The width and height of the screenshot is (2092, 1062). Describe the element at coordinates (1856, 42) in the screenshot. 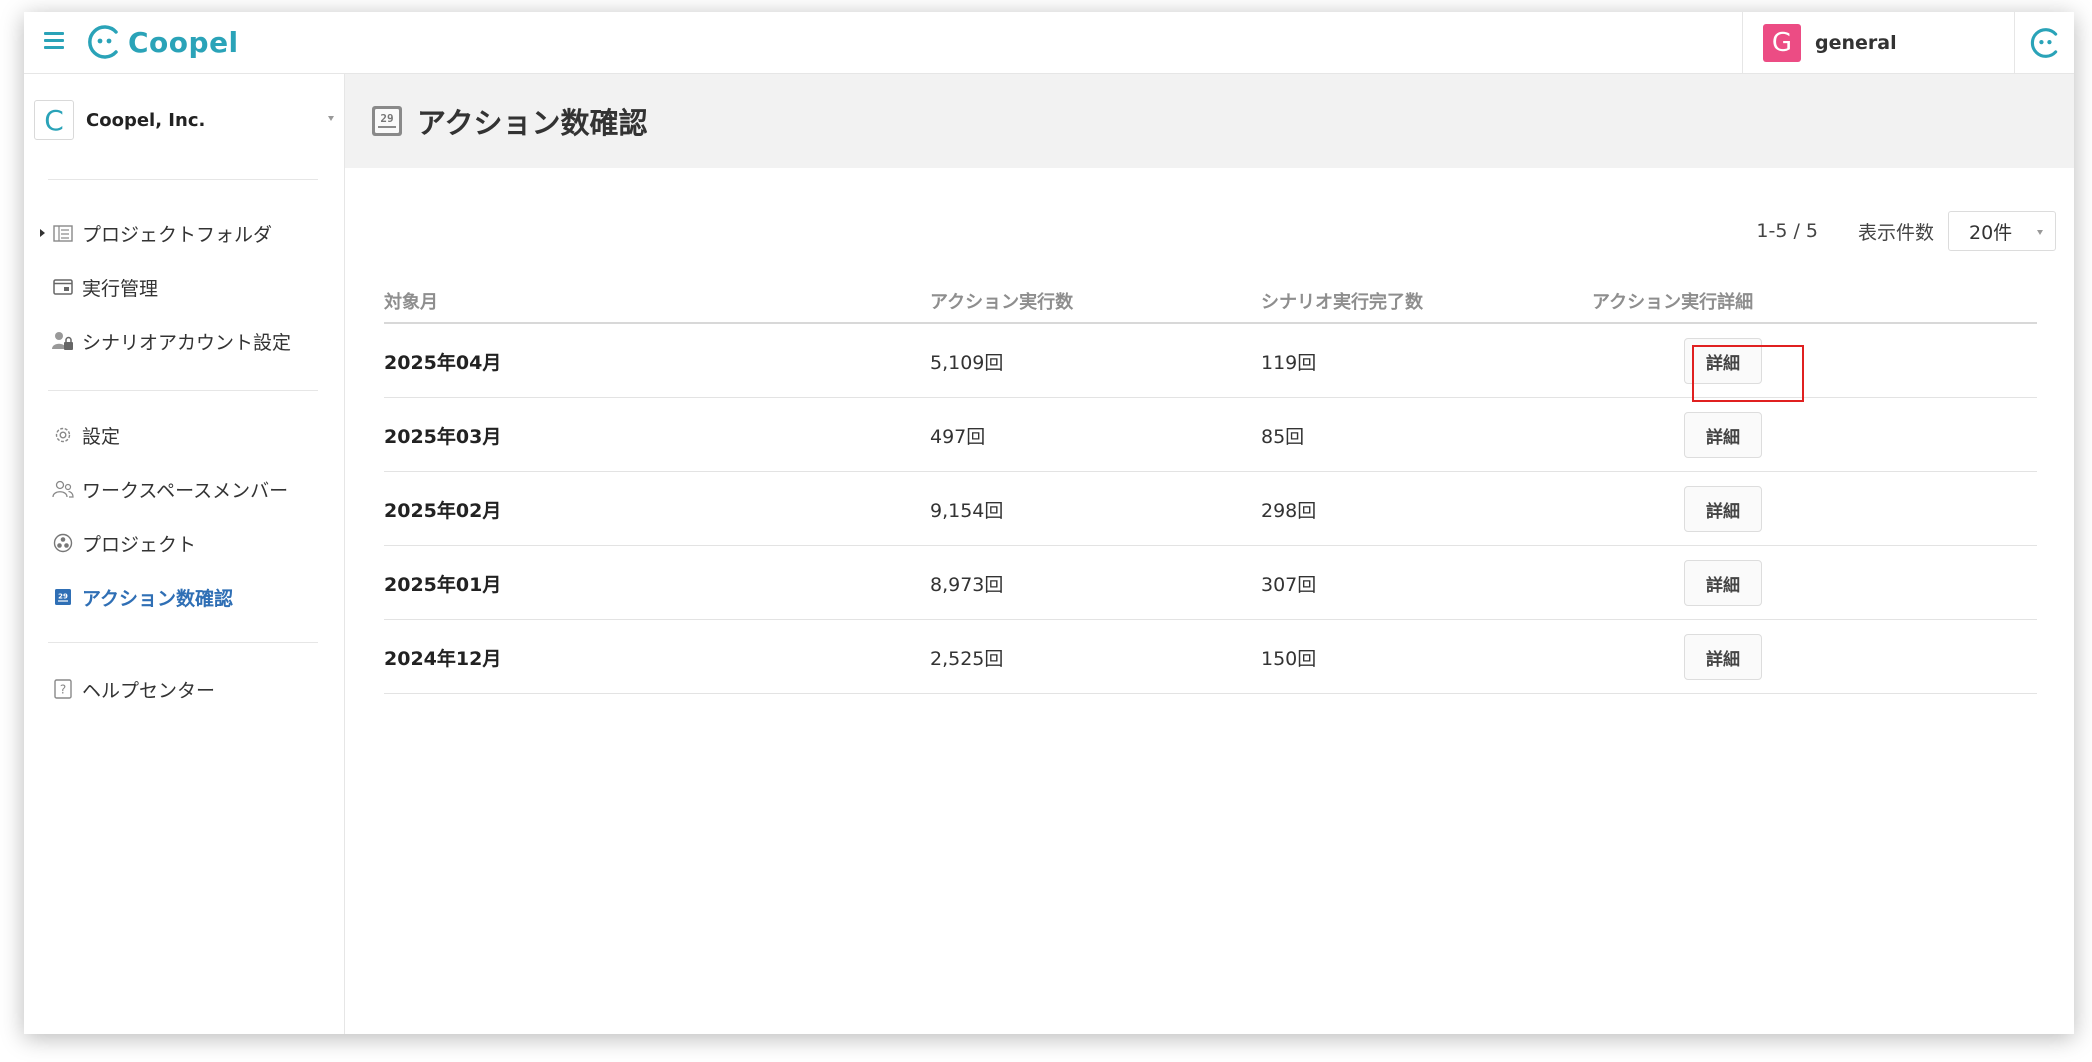

I see `user-name: general` at that location.